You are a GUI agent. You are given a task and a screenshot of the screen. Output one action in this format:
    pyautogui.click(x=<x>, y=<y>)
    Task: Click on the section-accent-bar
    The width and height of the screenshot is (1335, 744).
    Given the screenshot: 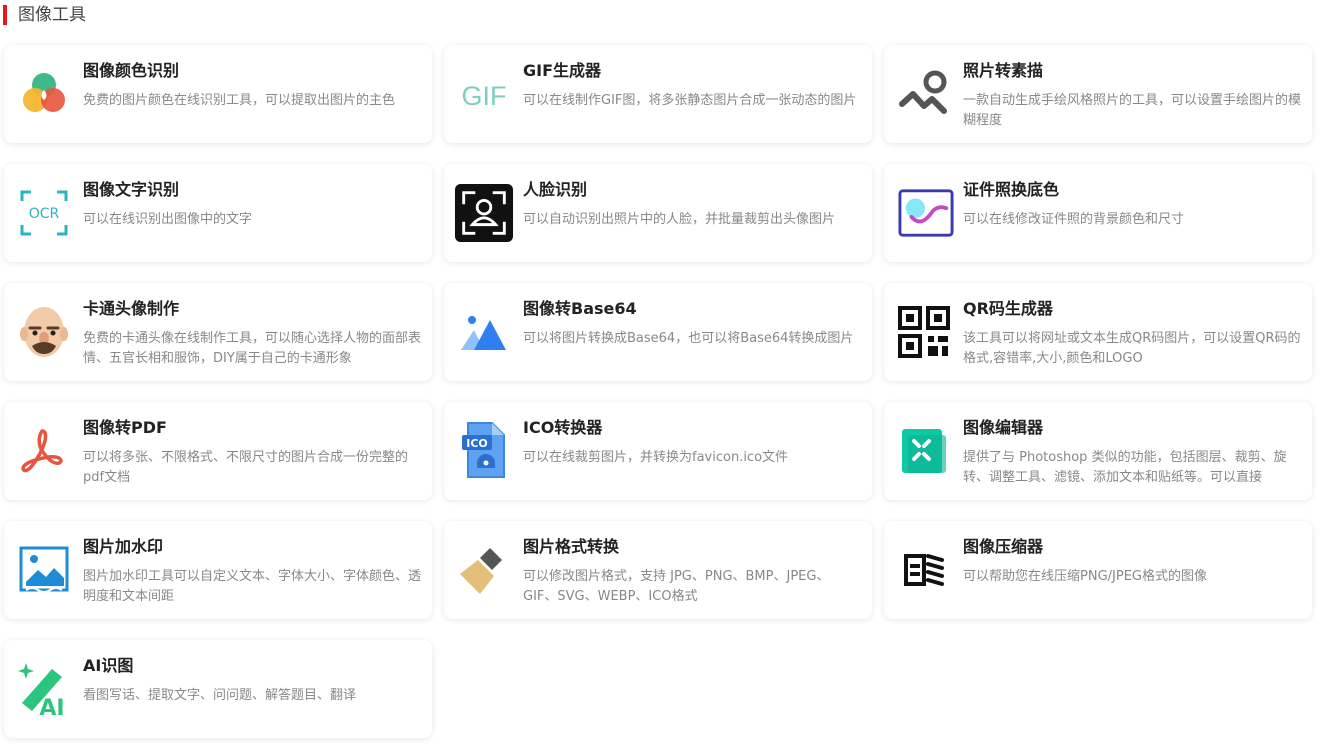 What is the action you would take?
    pyautogui.click(x=5, y=15)
    